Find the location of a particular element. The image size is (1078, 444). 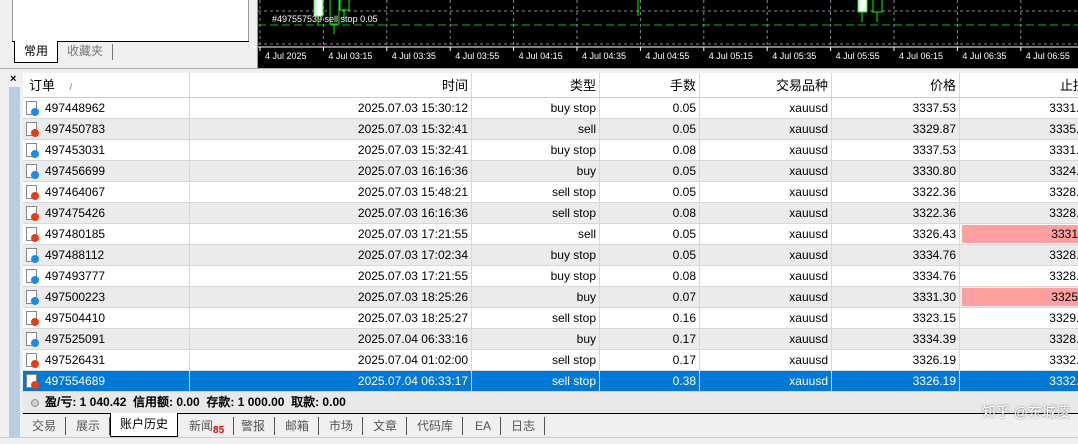

price-cell: 3337.53 is located at coordinates (896, 108).